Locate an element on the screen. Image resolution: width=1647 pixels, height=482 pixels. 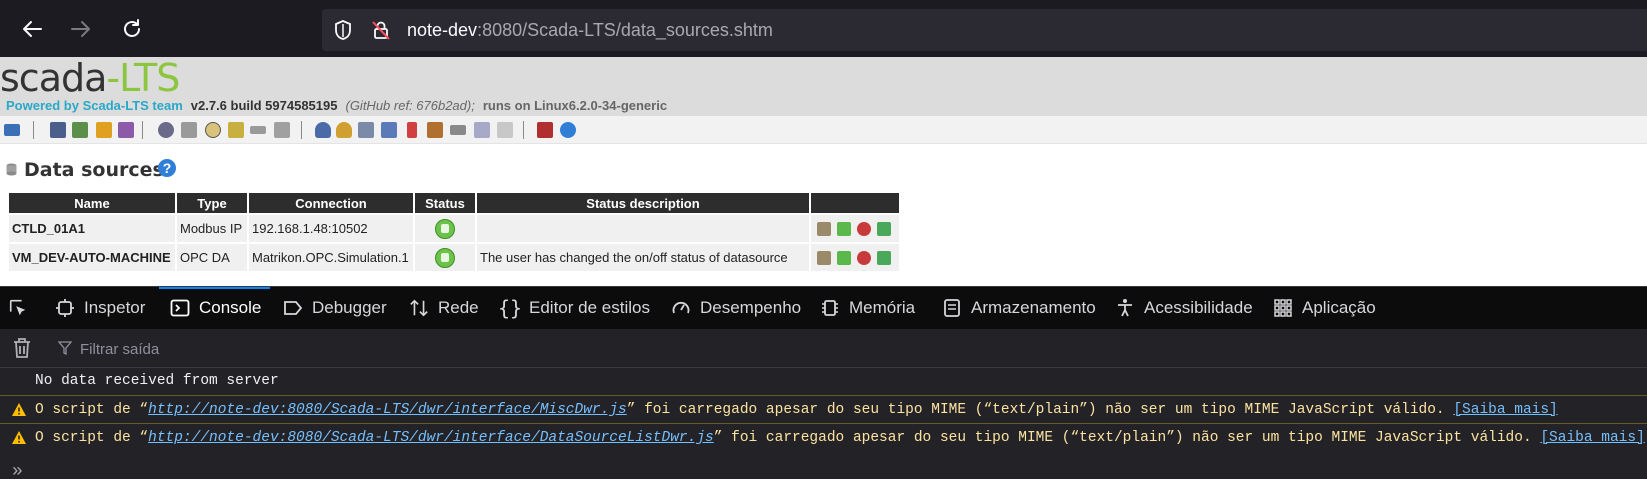
sql-icon is located at coordinates (482, 130).